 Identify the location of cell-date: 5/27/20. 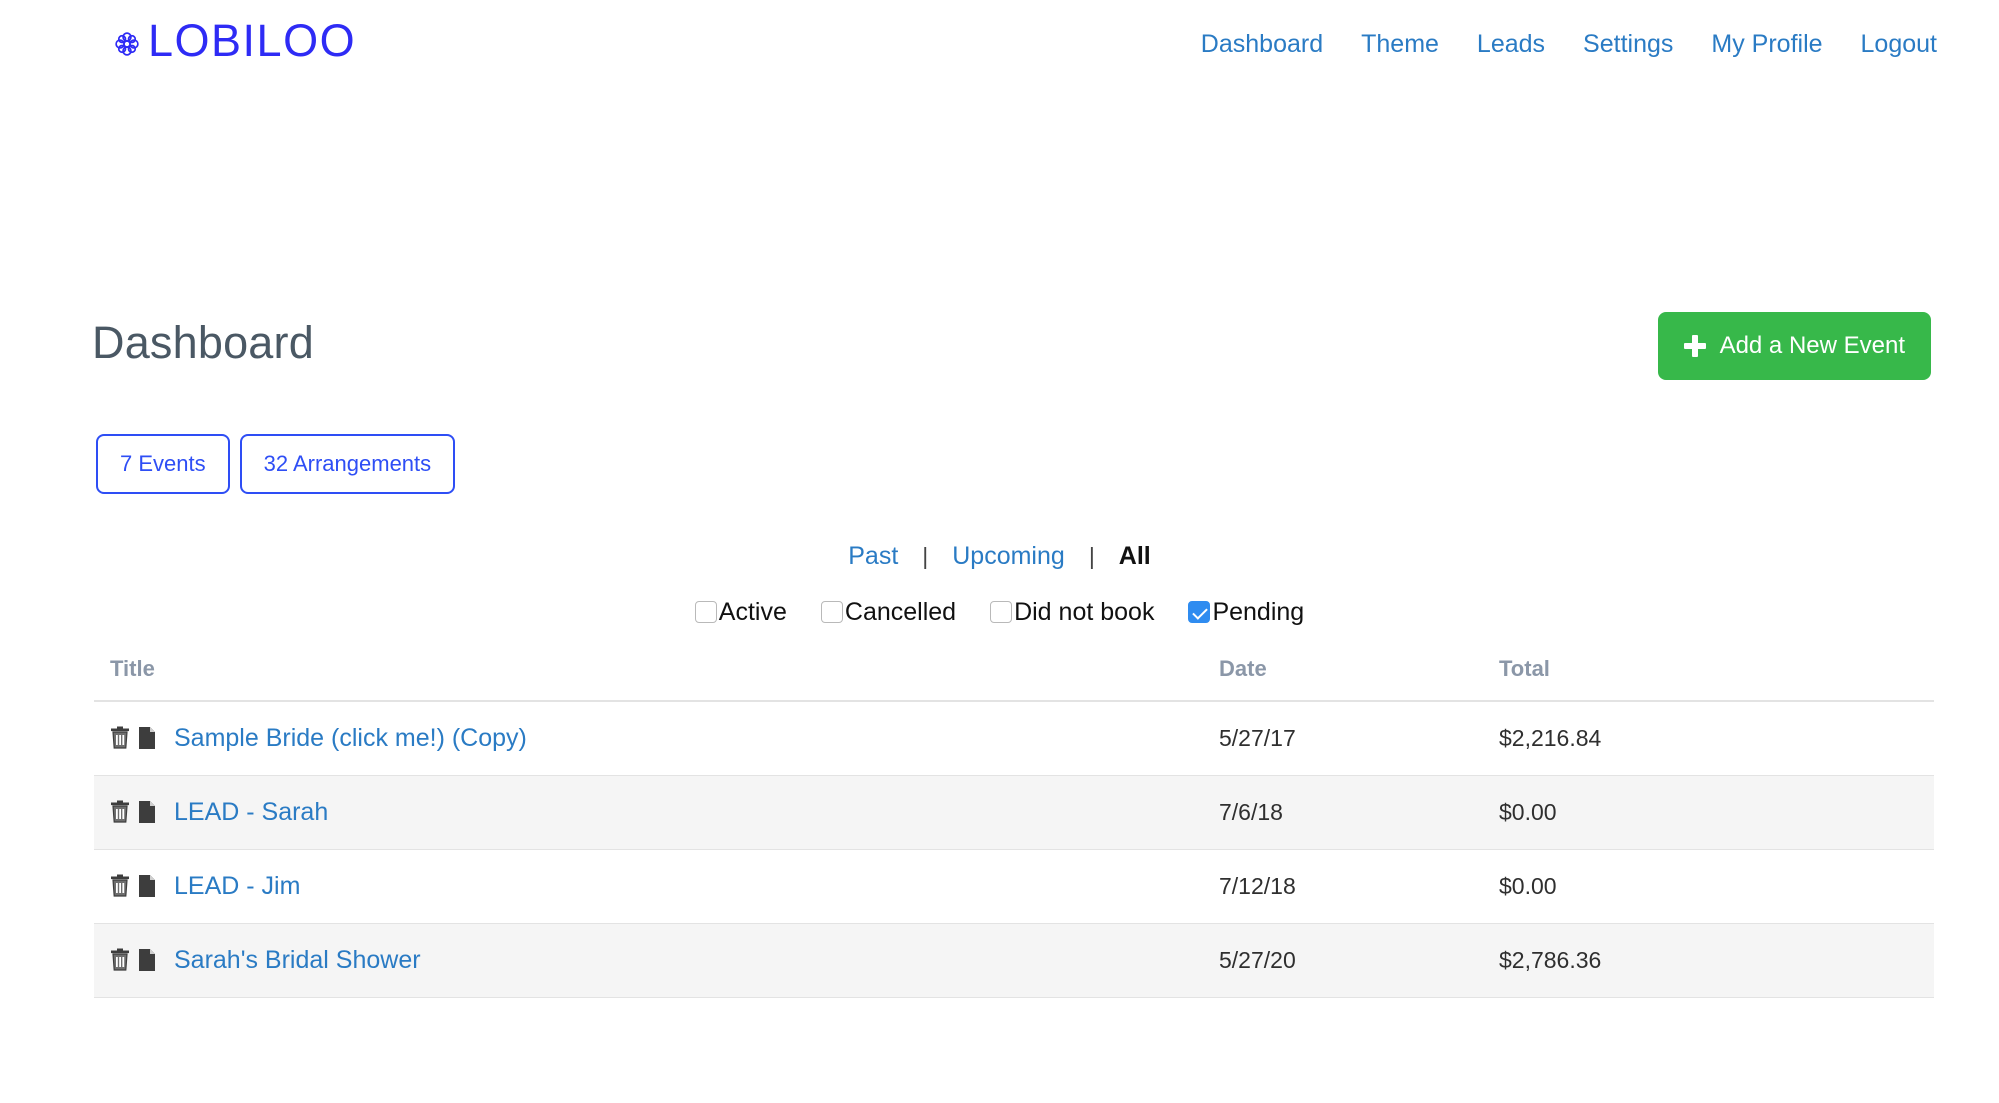
(1359, 960).